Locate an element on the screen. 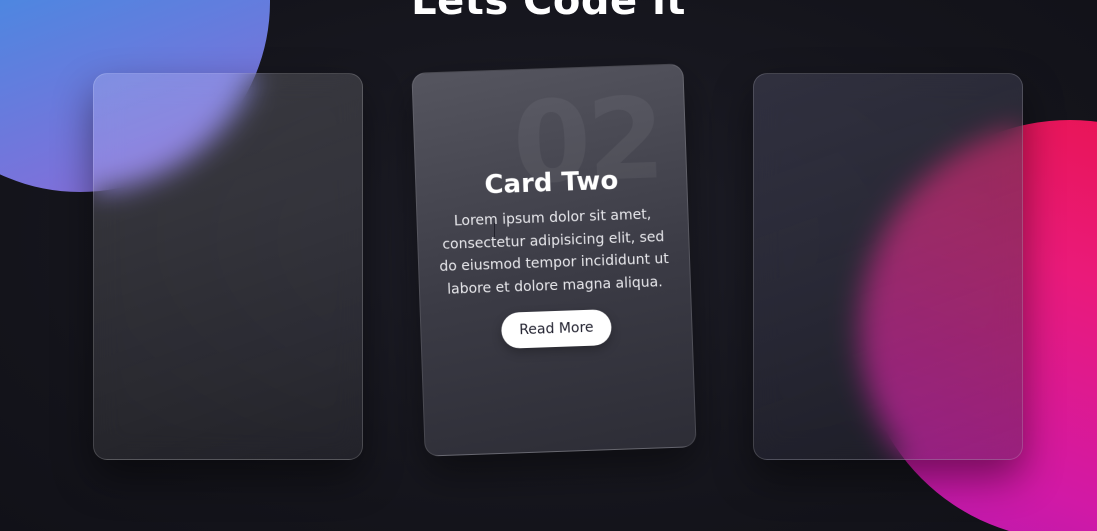 The image size is (1097, 531). text-cursor-icon is located at coordinates (494, 230).